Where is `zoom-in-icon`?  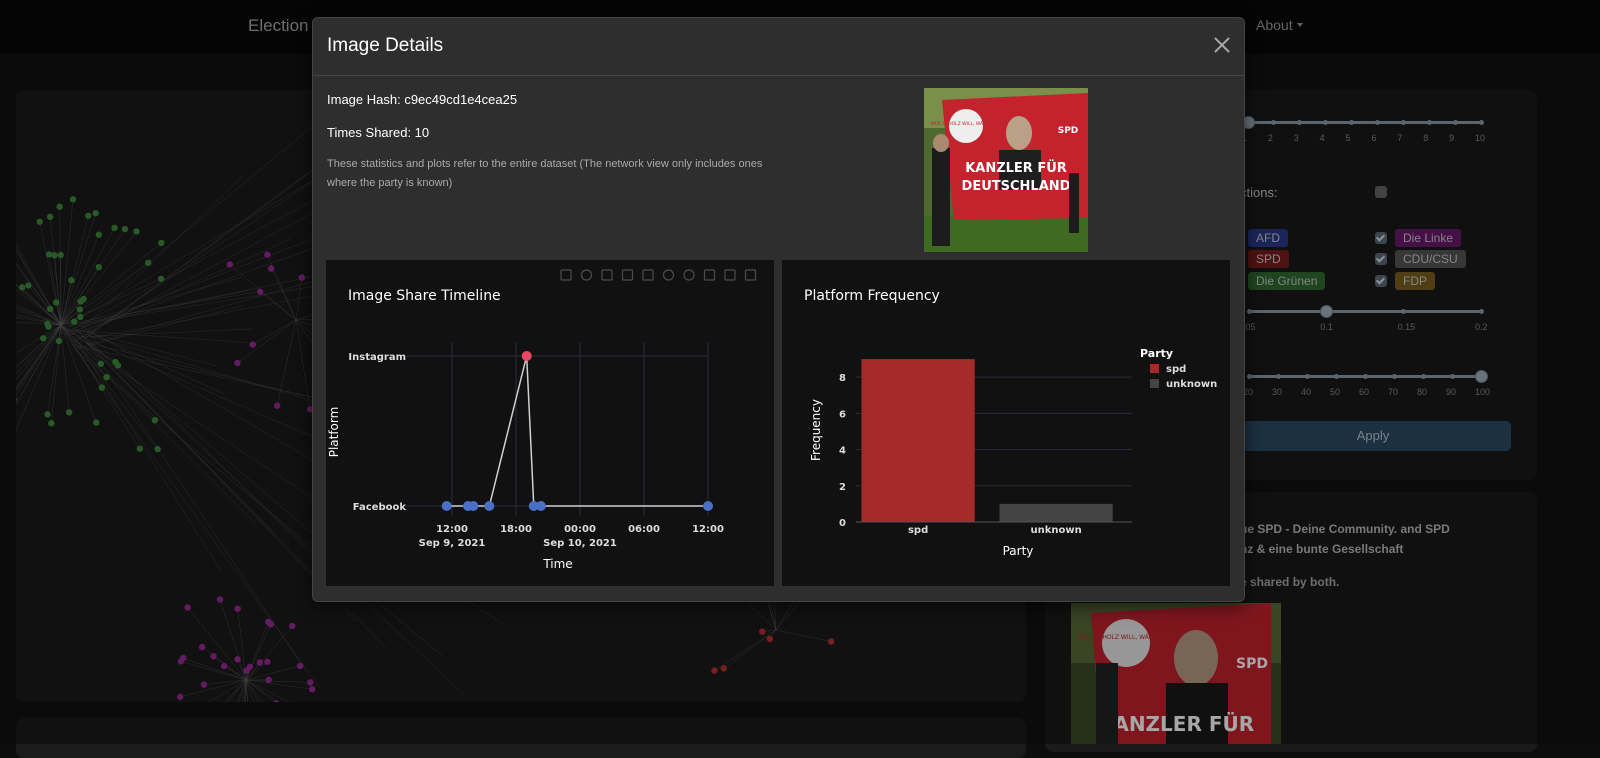 zoom-in-icon is located at coordinates (669, 275).